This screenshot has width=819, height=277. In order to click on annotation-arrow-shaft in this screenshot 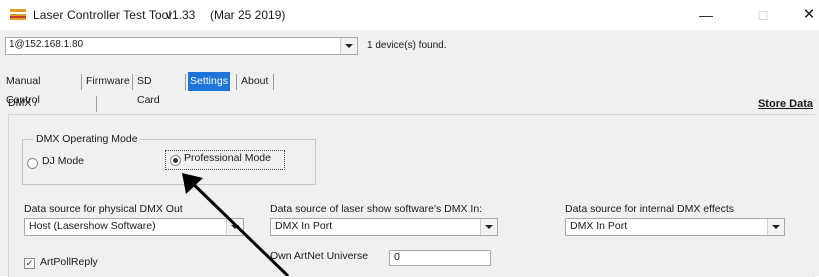, I will do `click(237, 225)`.